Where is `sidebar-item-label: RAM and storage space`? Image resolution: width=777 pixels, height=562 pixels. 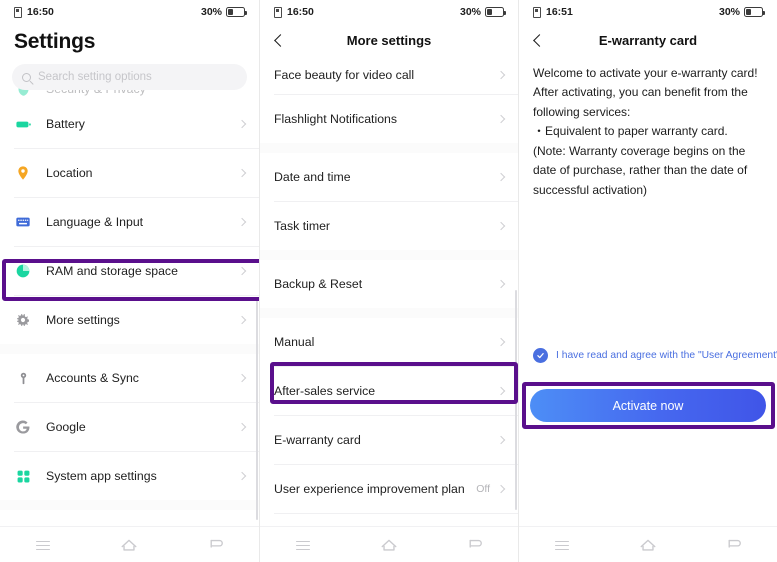
sidebar-item-label: RAM and storage space is located at coordinates (112, 271).